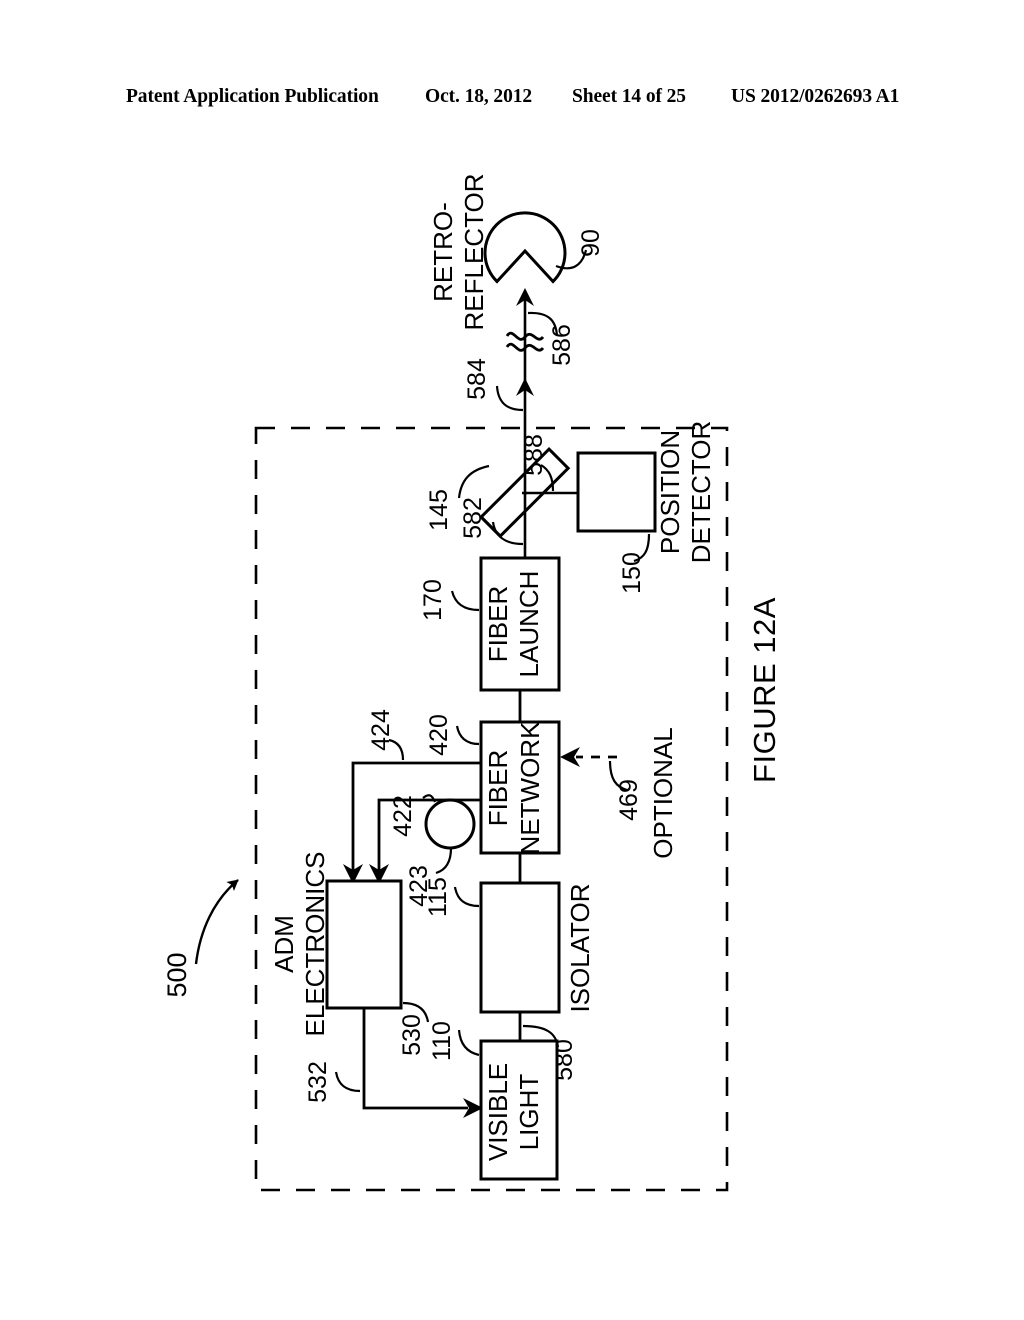 This screenshot has height=1320, width=1024. What do you see at coordinates (466, 897) in the screenshot?
I see `isolator-ref-leader` at bounding box center [466, 897].